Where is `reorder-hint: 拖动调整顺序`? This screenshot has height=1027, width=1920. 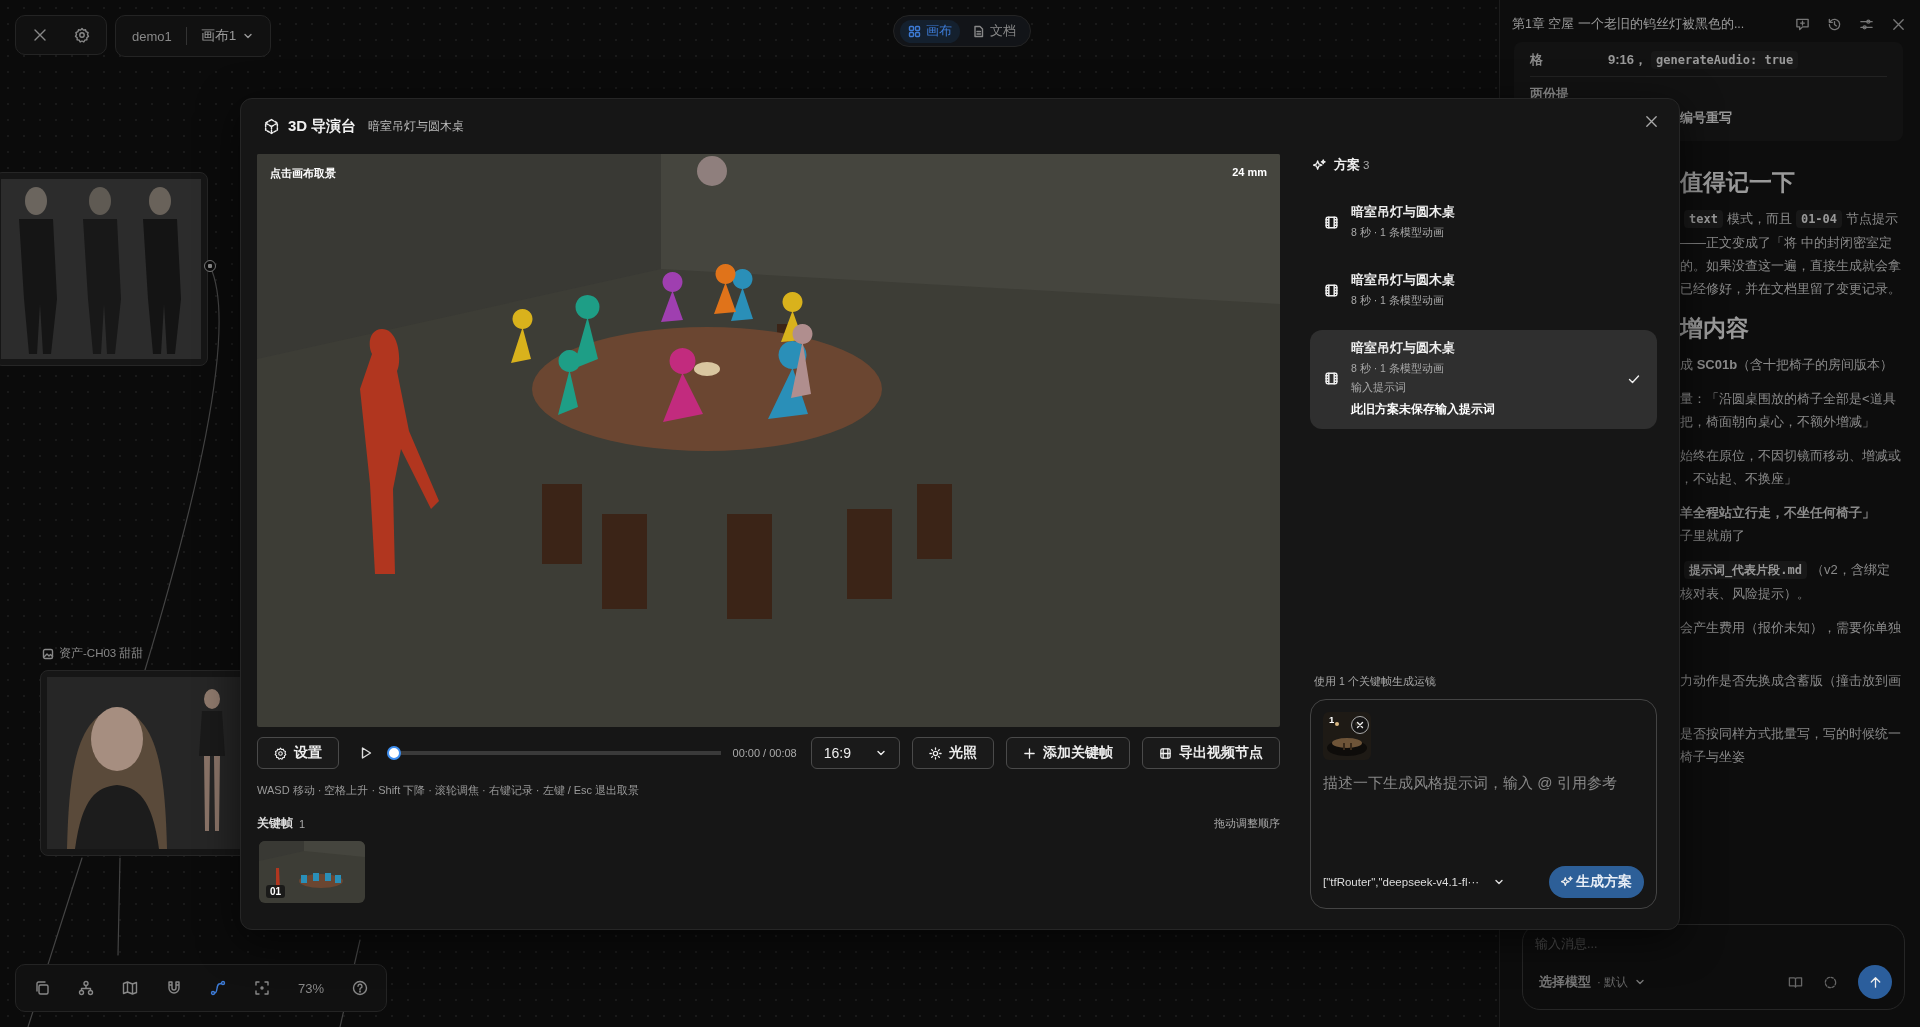 reorder-hint: 拖动调整顺序 is located at coordinates (1247, 823).